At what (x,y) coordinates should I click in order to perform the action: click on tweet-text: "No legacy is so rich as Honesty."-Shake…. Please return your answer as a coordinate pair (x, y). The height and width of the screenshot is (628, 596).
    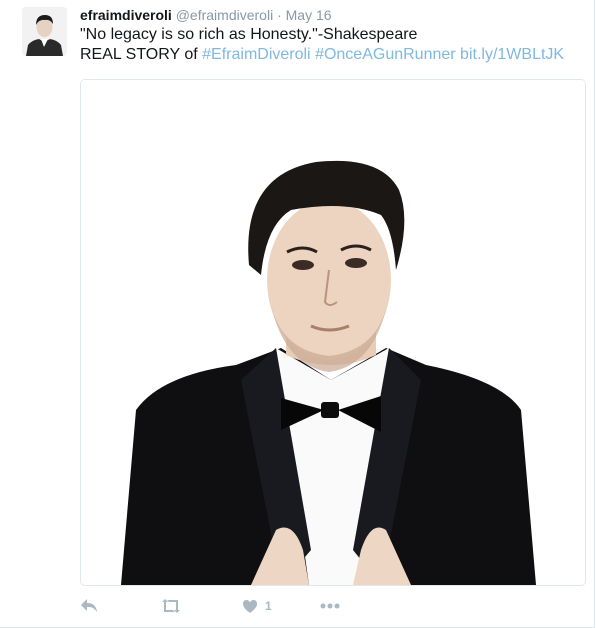
    Looking at the image, I should click on (322, 45).